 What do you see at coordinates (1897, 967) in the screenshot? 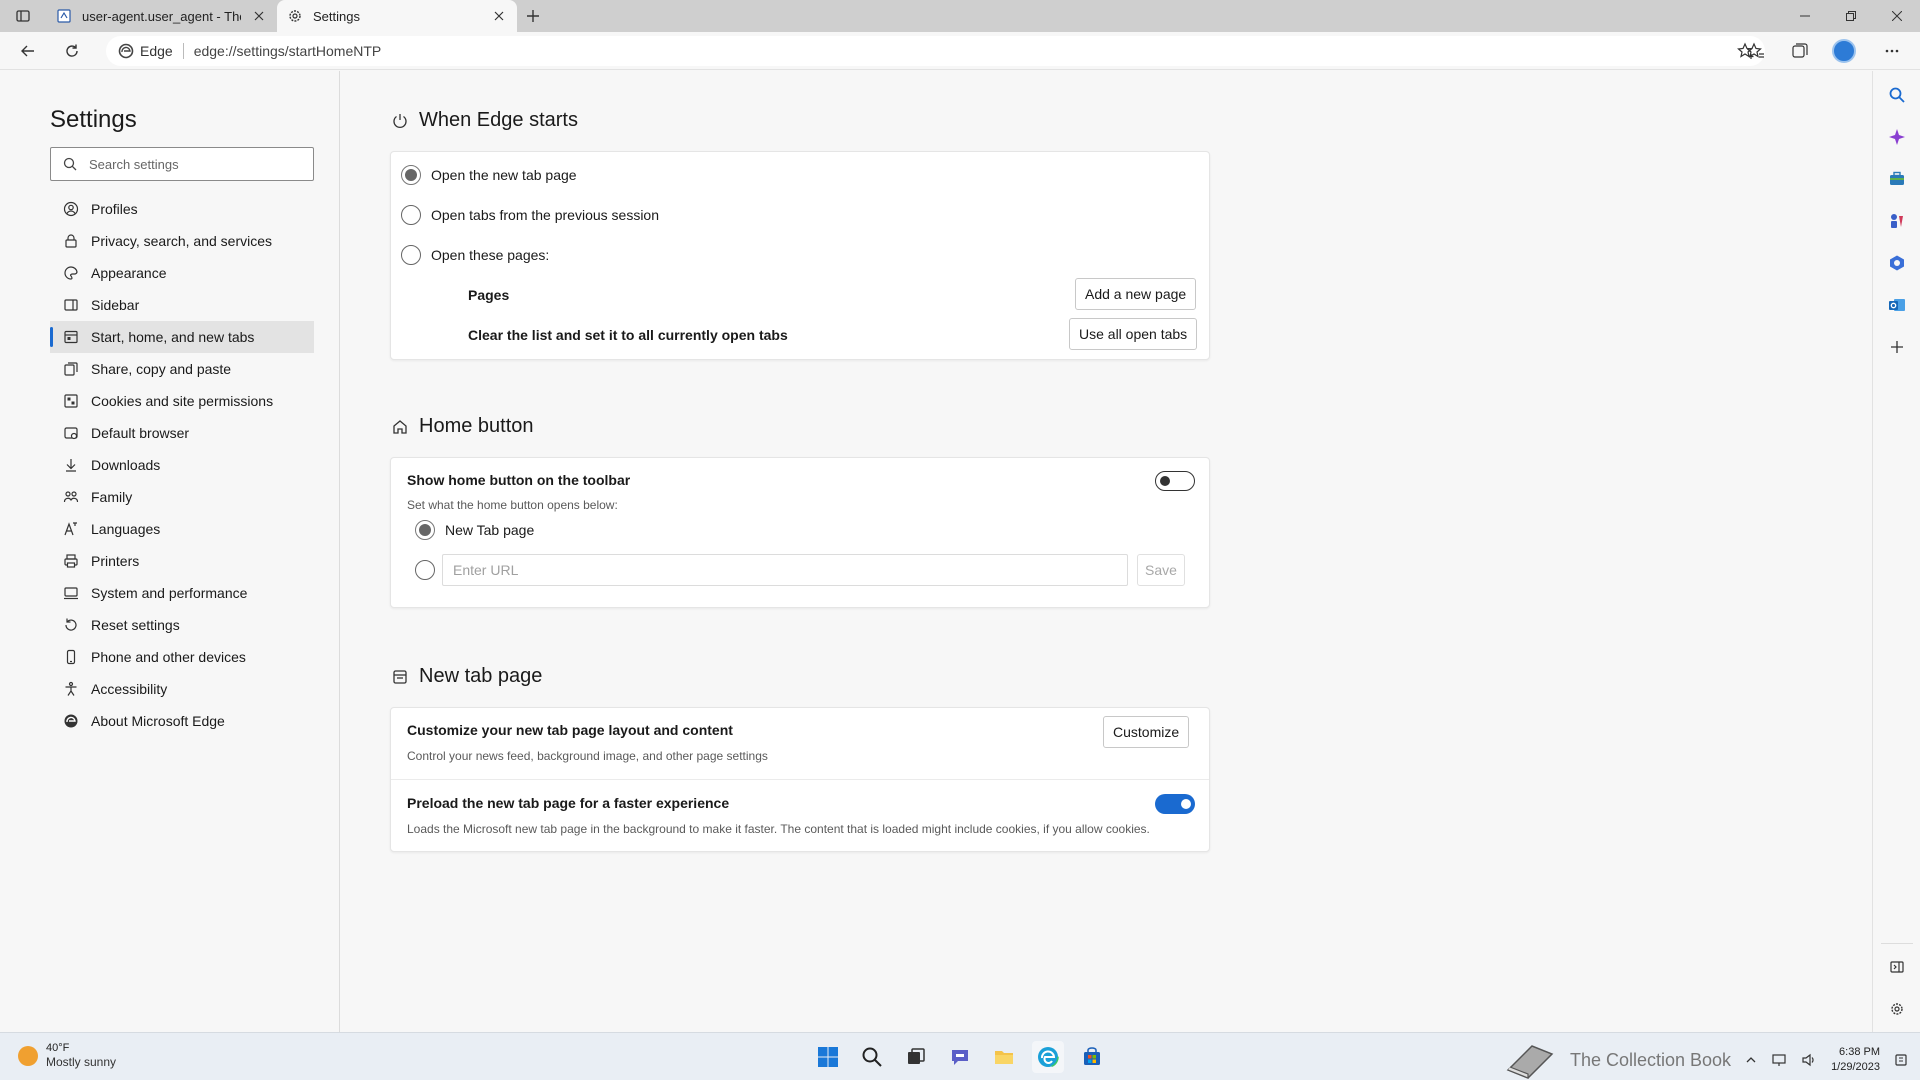
I see `sidebar-hide-button` at bounding box center [1897, 967].